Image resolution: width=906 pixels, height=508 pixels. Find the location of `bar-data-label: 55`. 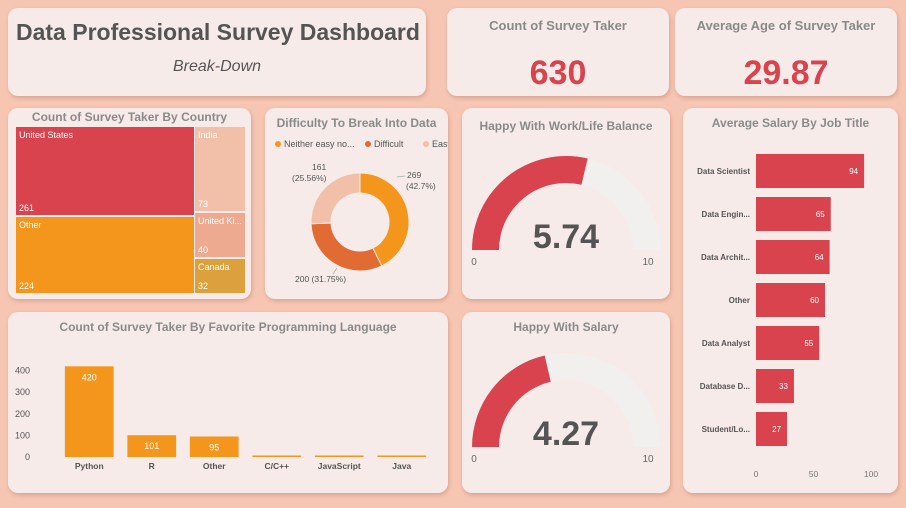

bar-data-label: 55 is located at coordinates (808, 343).